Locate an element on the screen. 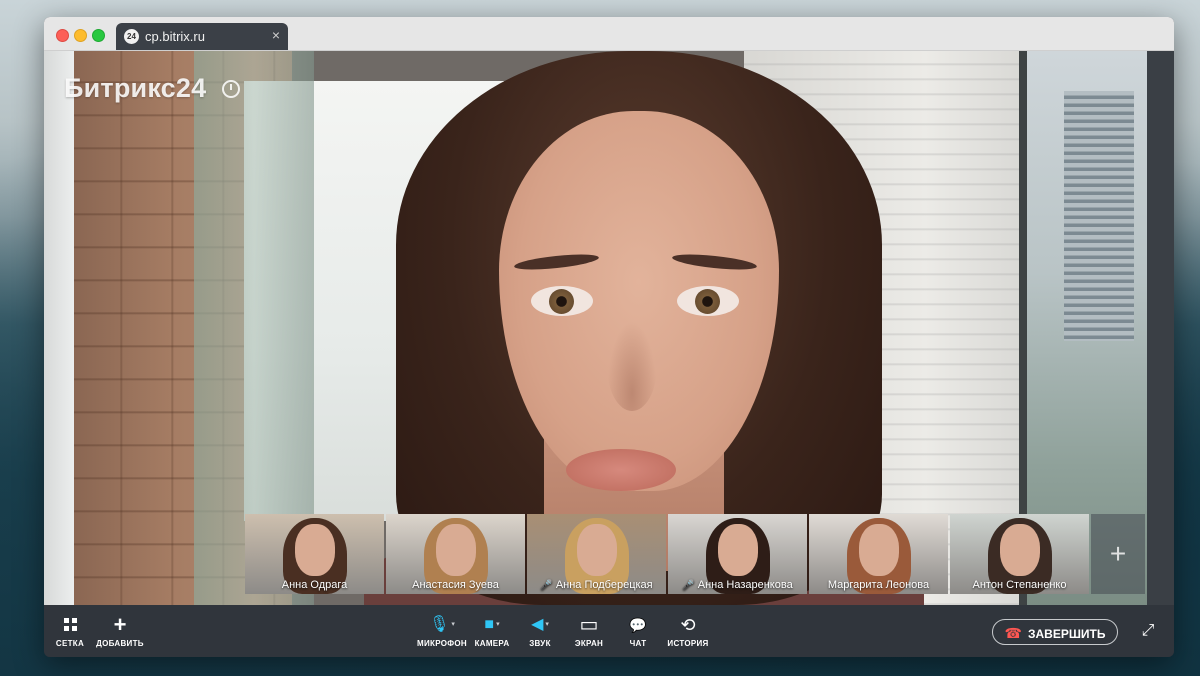  participant-name: Антон Степаненко is located at coordinates (1019, 585).